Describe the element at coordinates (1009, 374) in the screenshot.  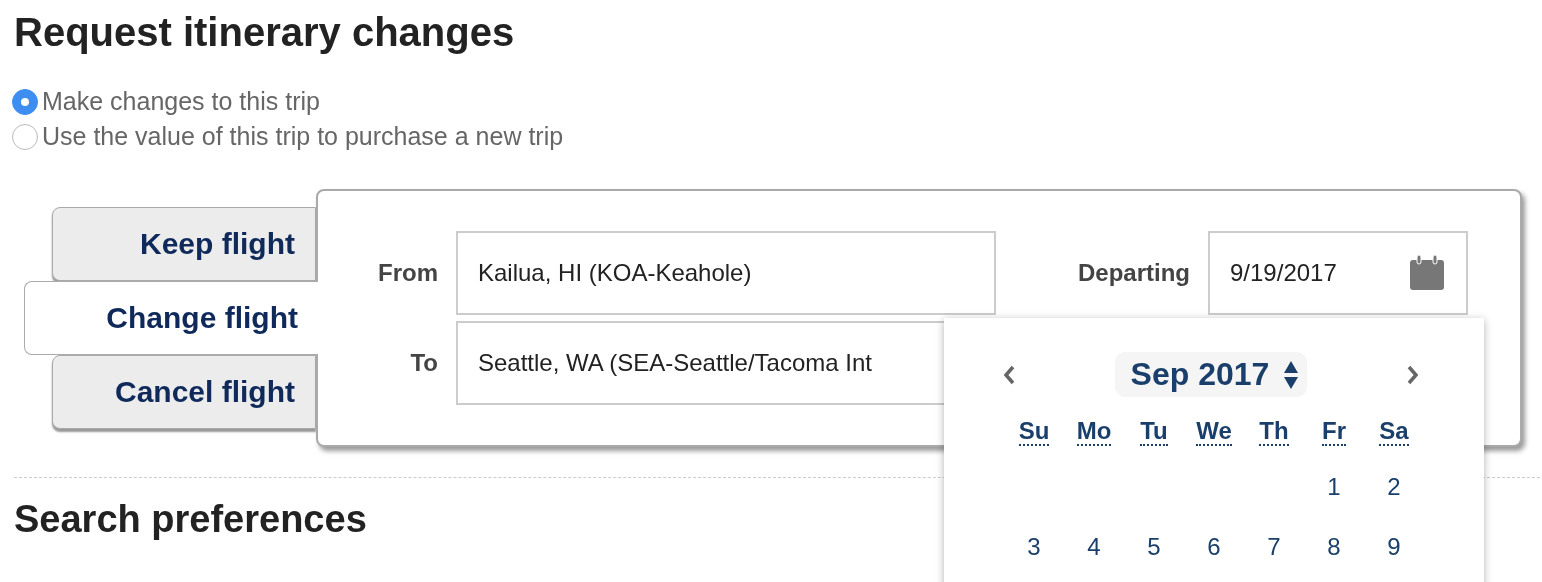
I see `previous-month-icon` at that location.